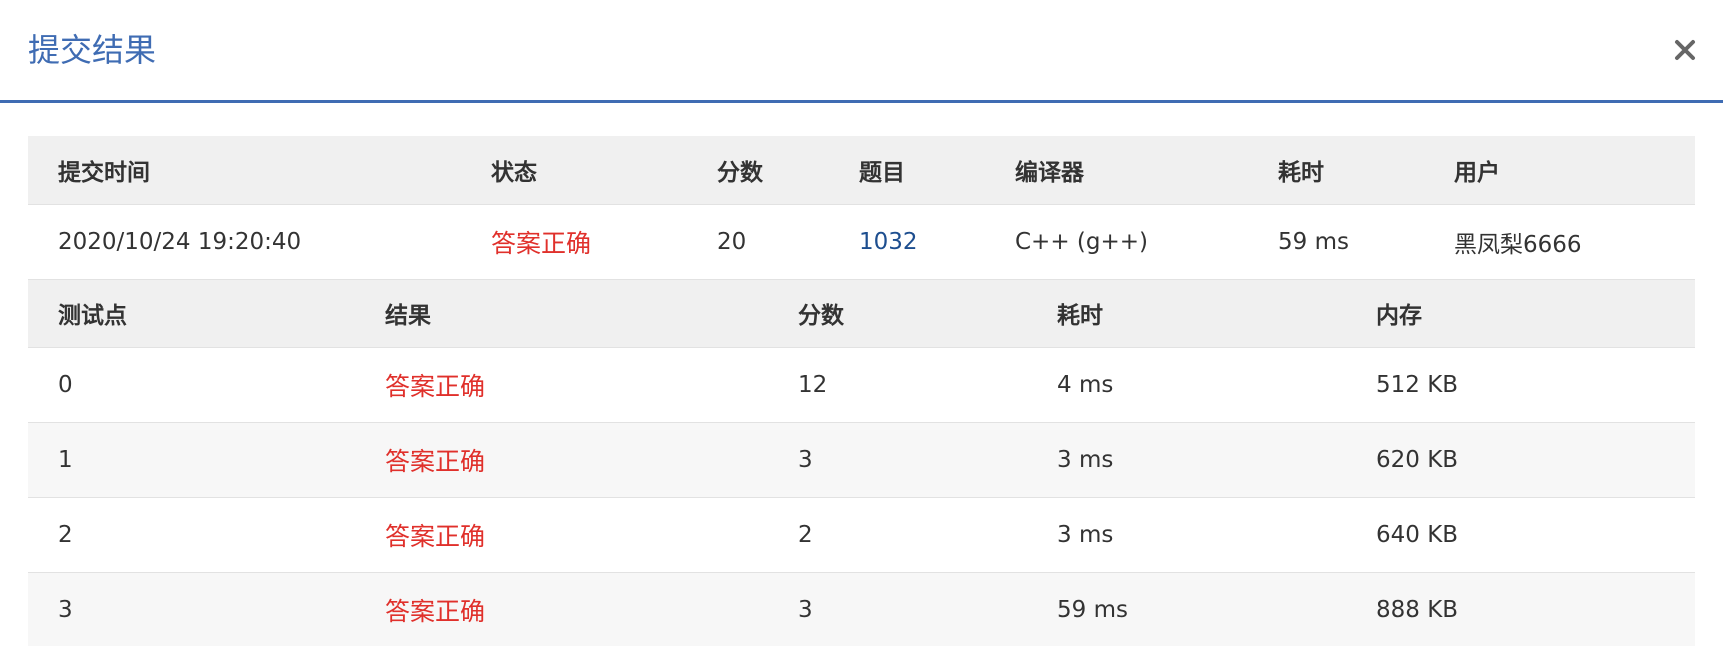 The image size is (1723, 646). I want to click on testcase-memory: 640 KB, so click(1520, 535).